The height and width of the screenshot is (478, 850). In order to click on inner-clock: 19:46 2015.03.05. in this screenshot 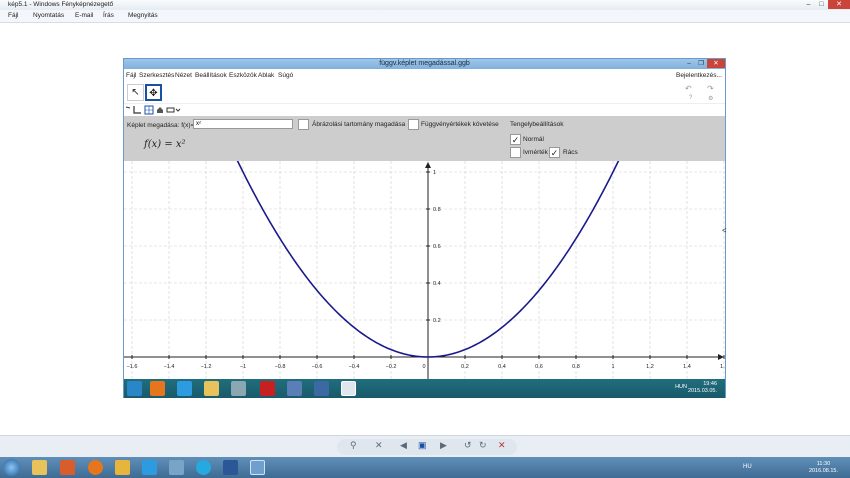, I will do `click(702, 388)`.